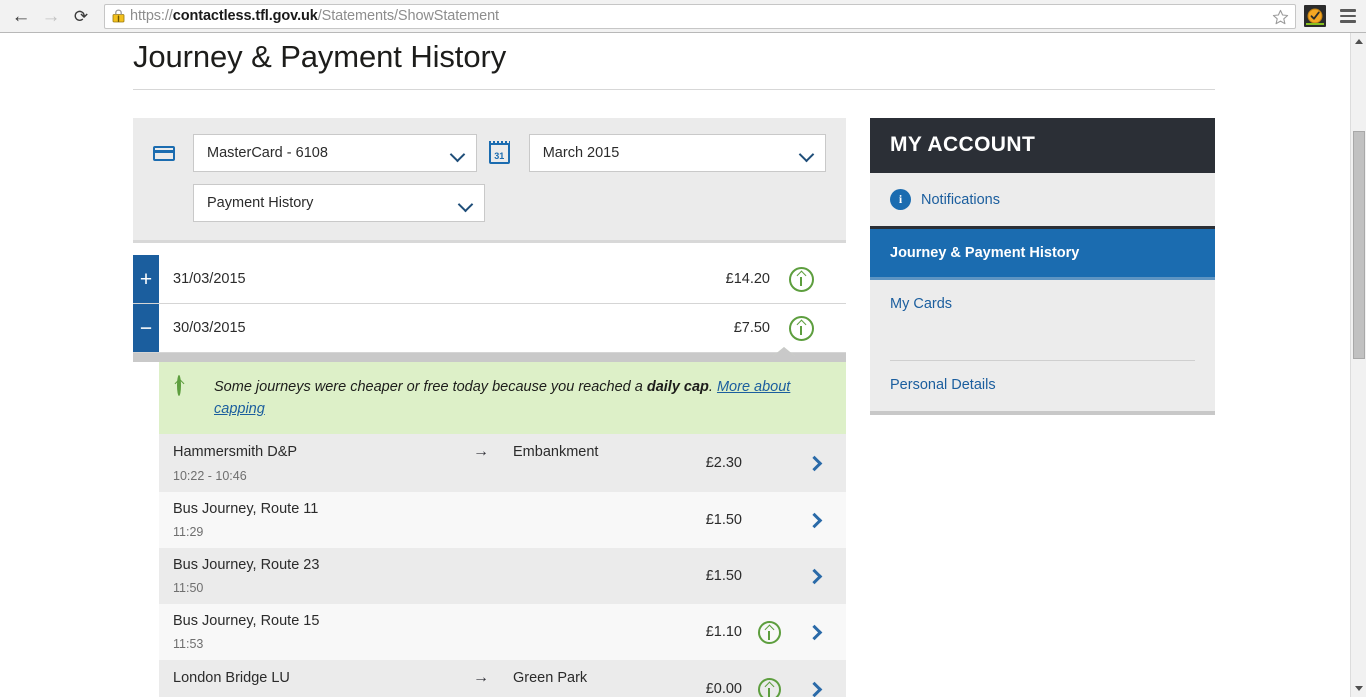 This screenshot has height=697, width=1366. What do you see at coordinates (943, 385) in the screenshot?
I see `sidebar-item-label: Personal Details` at bounding box center [943, 385].